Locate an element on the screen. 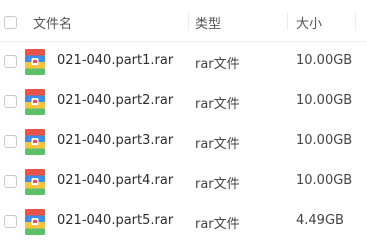  file-size: 4.49GB is located at coordinates (320, 220).